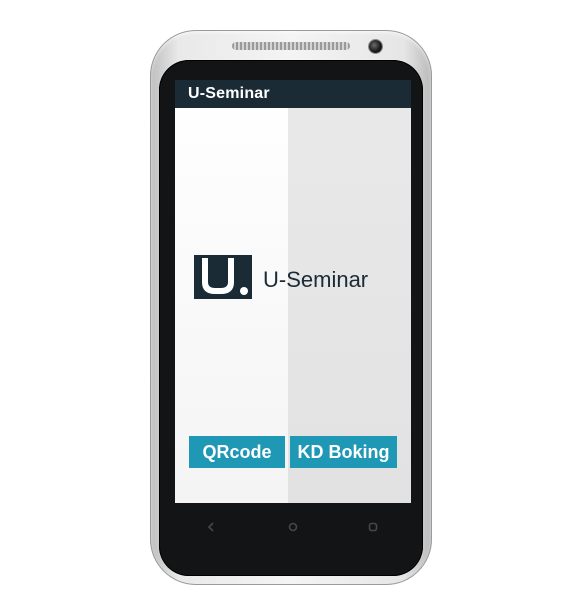 The image size is (584, 595). Describe the element at coordinates (373, 527) in the screenshot. I see `recent-apps-icon` at that location.